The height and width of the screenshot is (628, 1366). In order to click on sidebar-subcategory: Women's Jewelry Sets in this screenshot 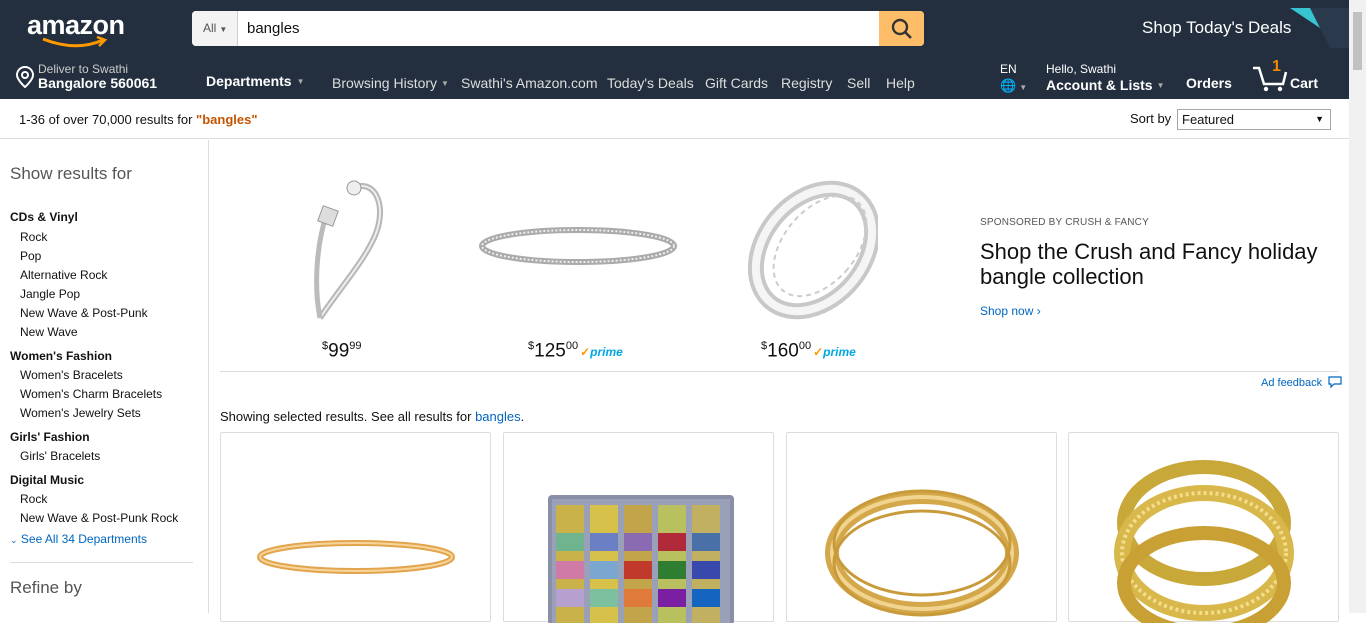, I will do `click(80, 413)`.